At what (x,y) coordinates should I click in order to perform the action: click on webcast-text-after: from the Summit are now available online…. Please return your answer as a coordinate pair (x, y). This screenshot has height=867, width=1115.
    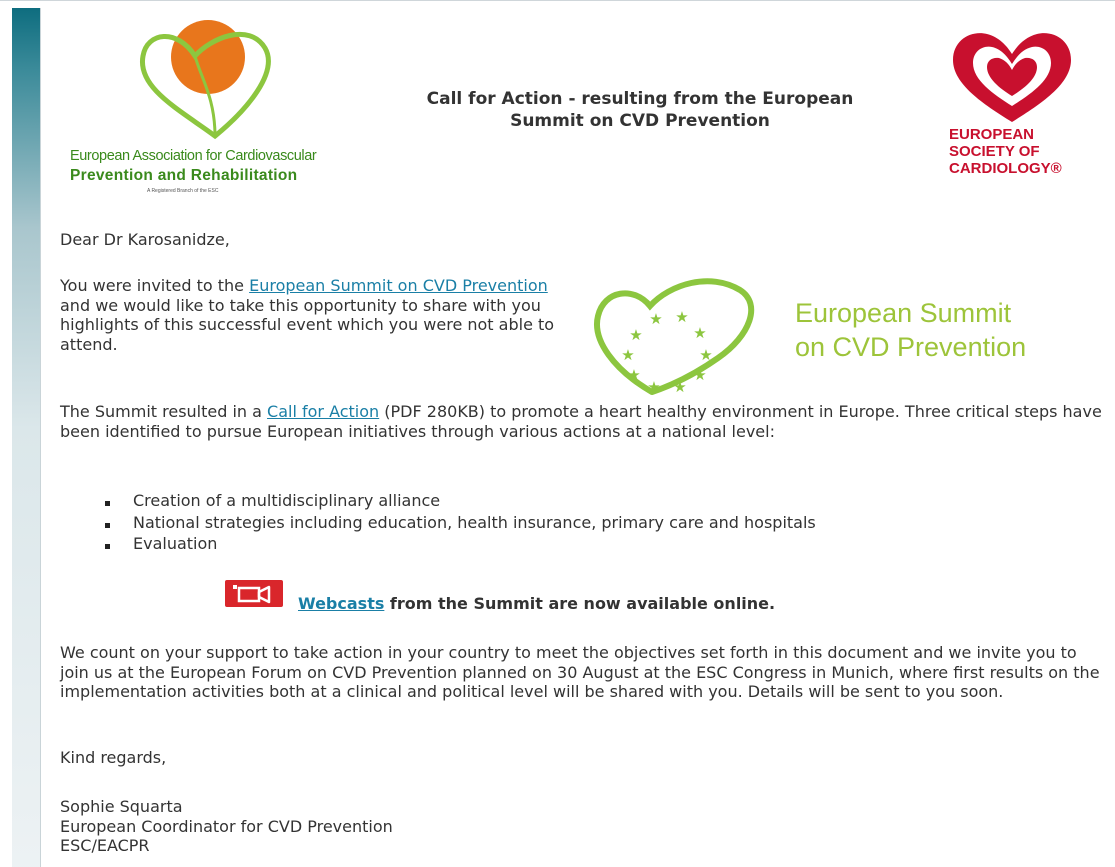
    Looking at the image, I should click on (580, 603).